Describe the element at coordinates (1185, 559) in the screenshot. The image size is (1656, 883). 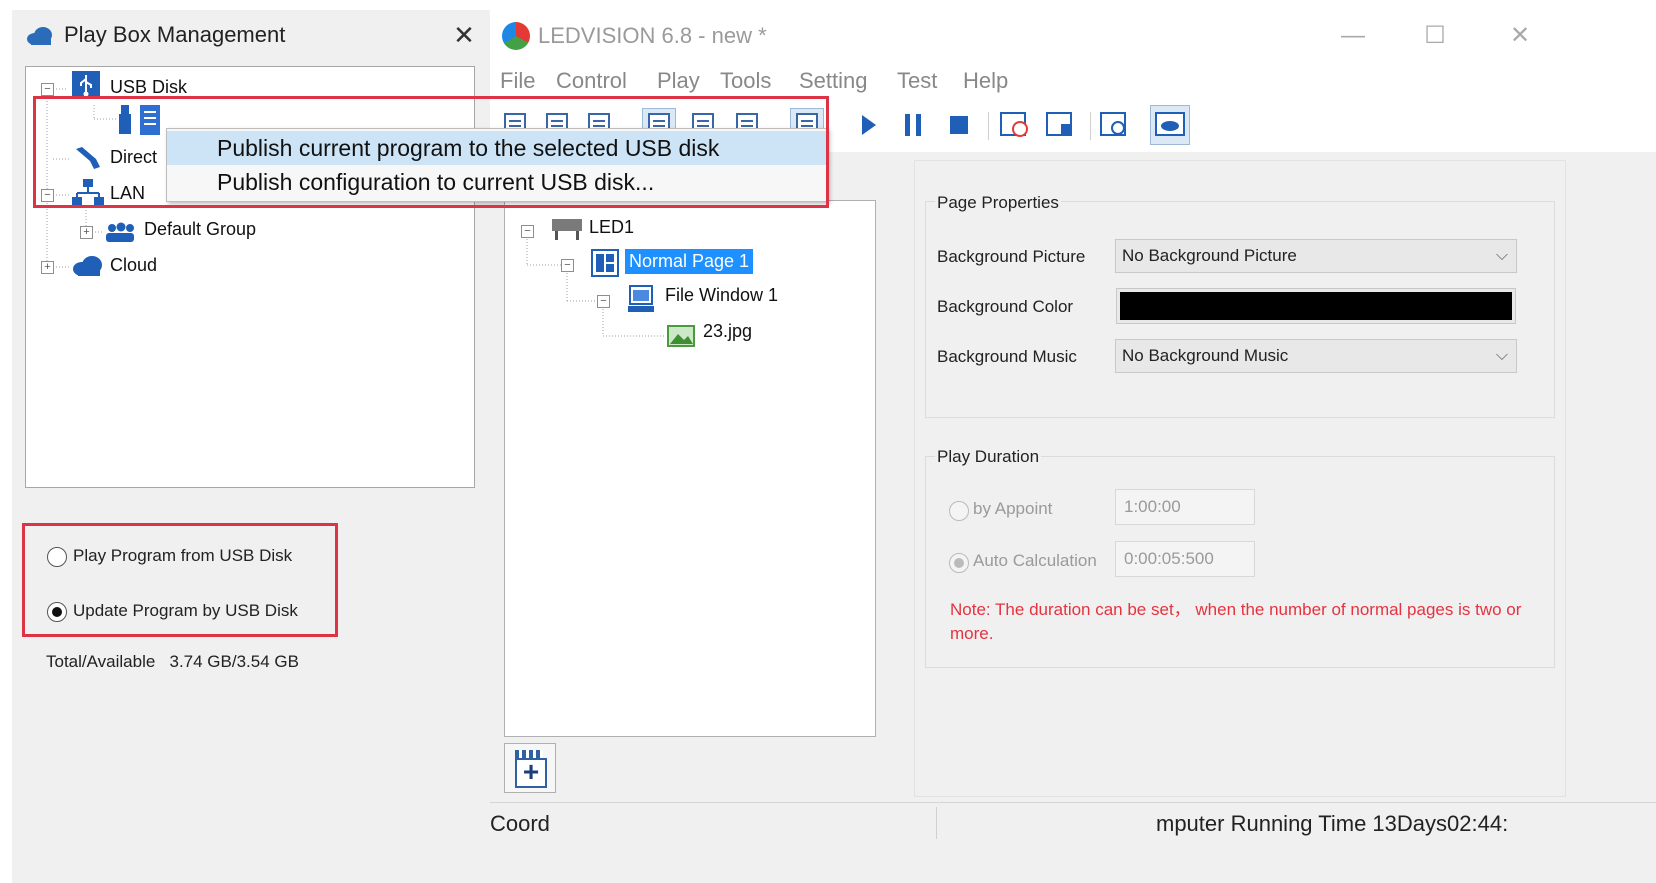
I see `auto-calculation-input: 0:00:05:500` at that location.